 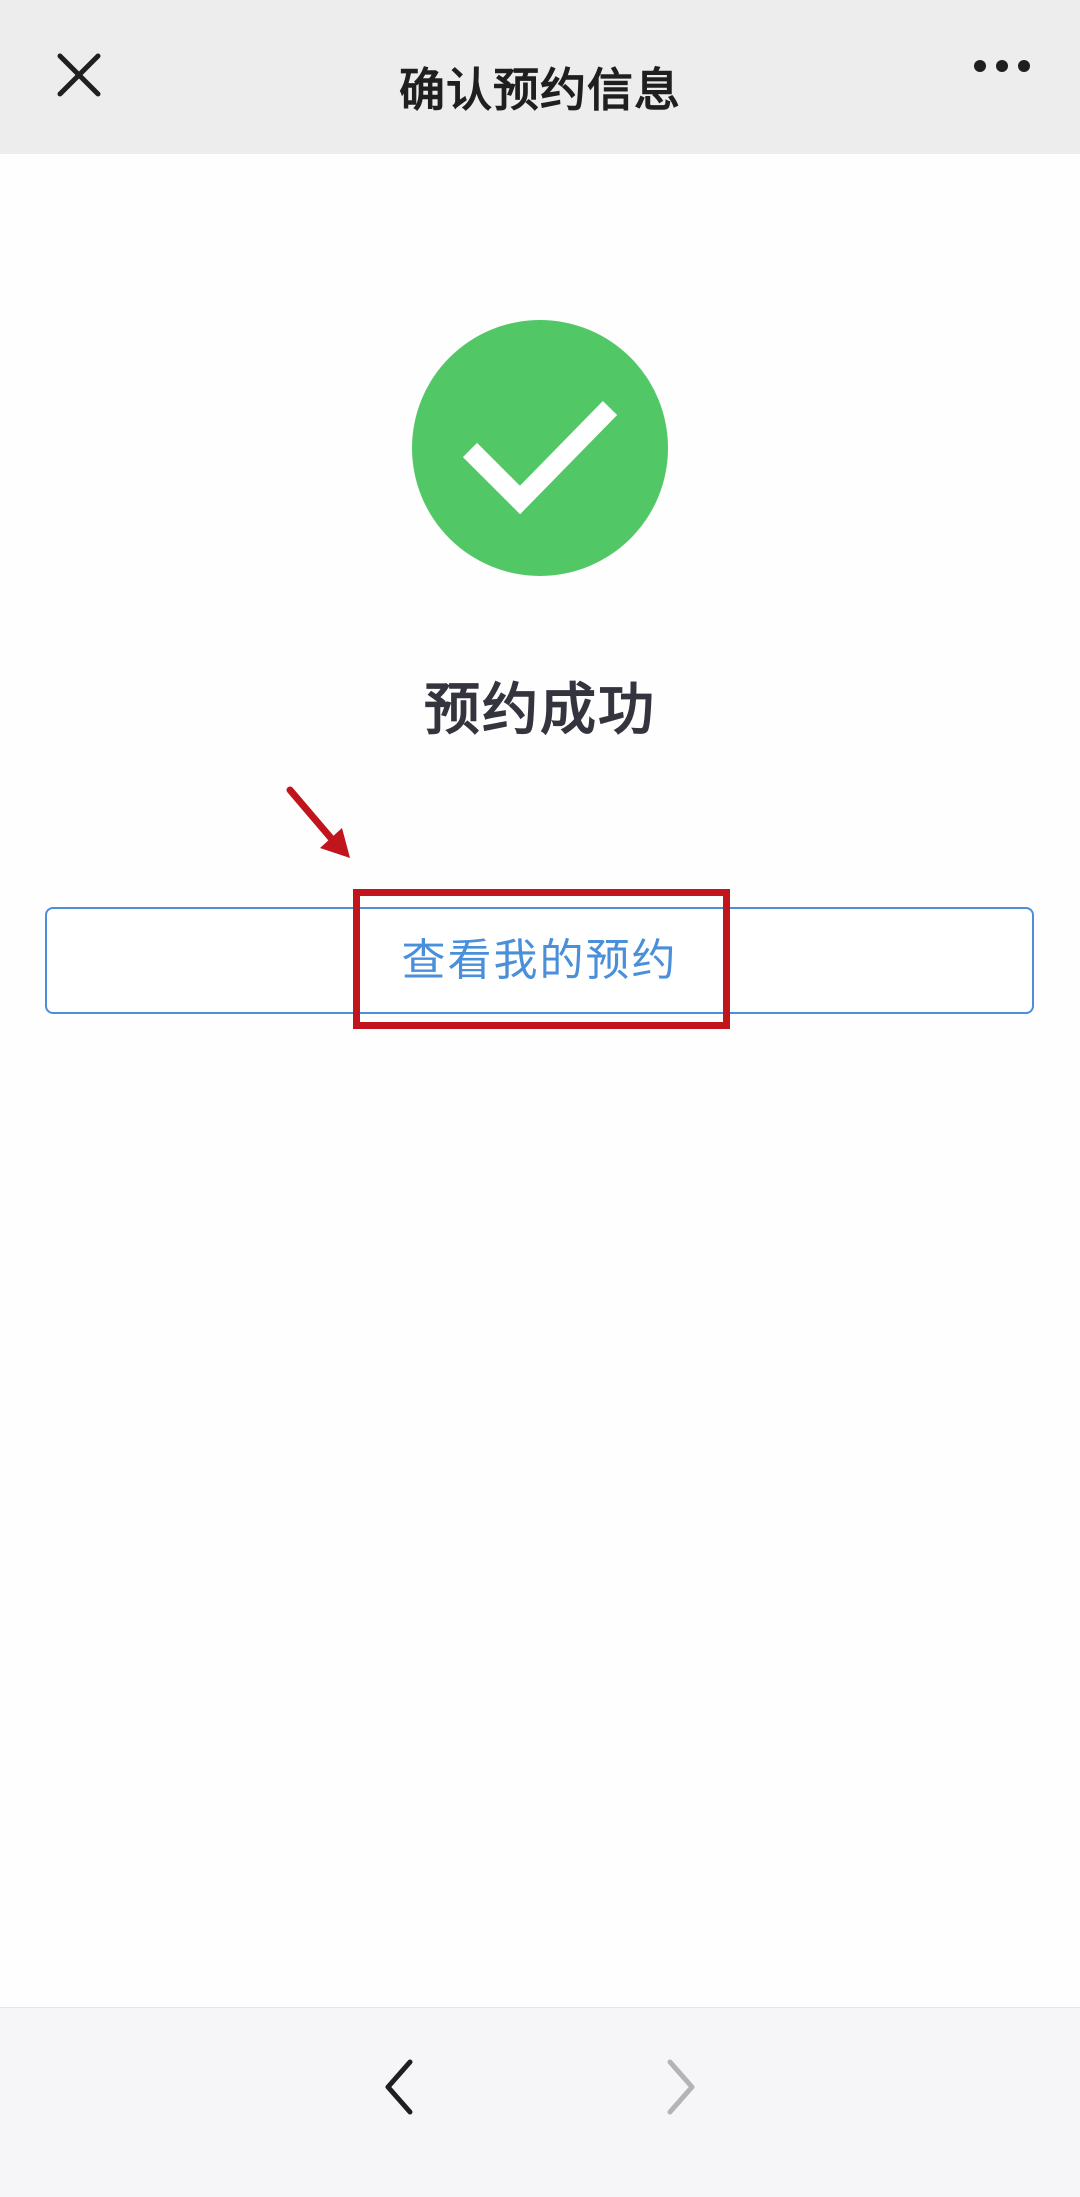 I want to click on checkmark-circle-icon, so click(x=540, y=448).